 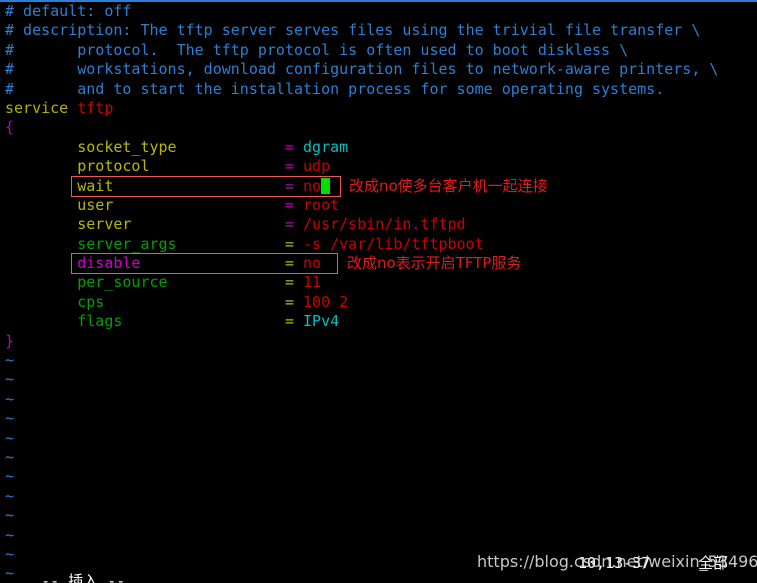 I want to click on entry-value: root, so click(x=321, y=205).